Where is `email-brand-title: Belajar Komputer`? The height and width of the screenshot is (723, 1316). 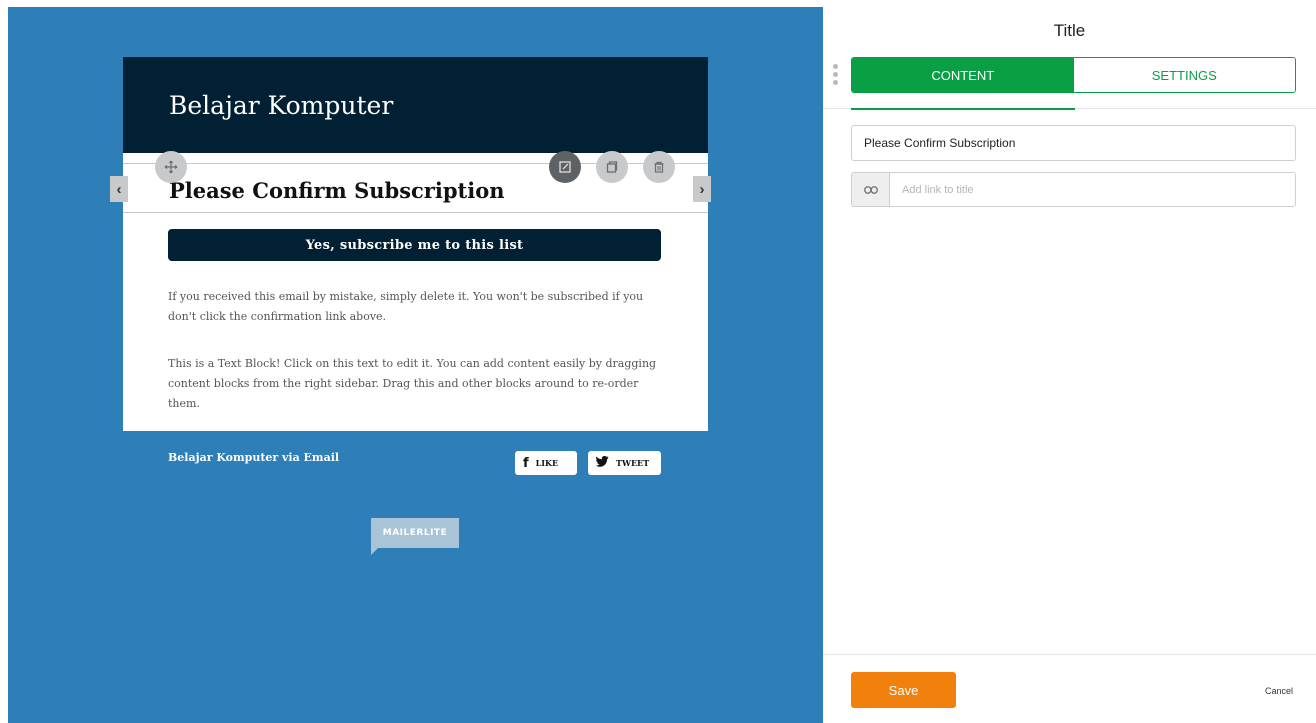
email-brand-title: Belajar Komputer is located at coordinates (281, 105).